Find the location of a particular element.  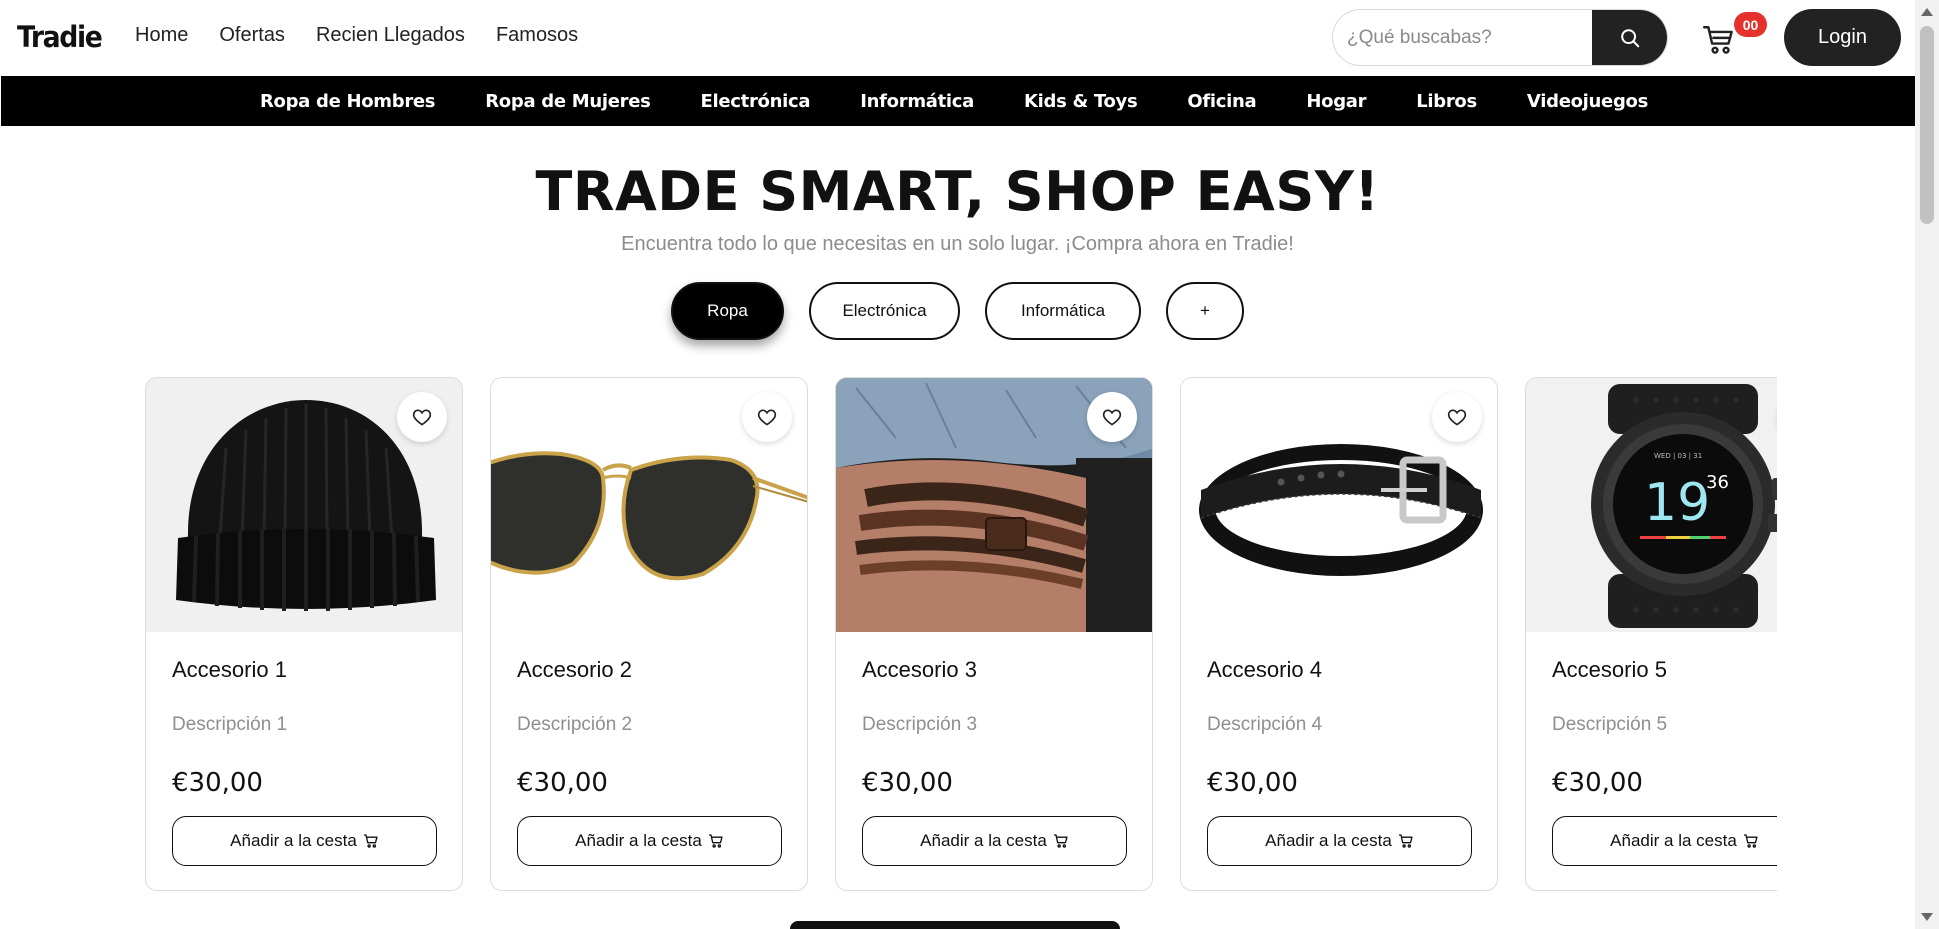

main-nav: Home Ofertas Recien Llegados Famosos is located at coordinates (356, 35).